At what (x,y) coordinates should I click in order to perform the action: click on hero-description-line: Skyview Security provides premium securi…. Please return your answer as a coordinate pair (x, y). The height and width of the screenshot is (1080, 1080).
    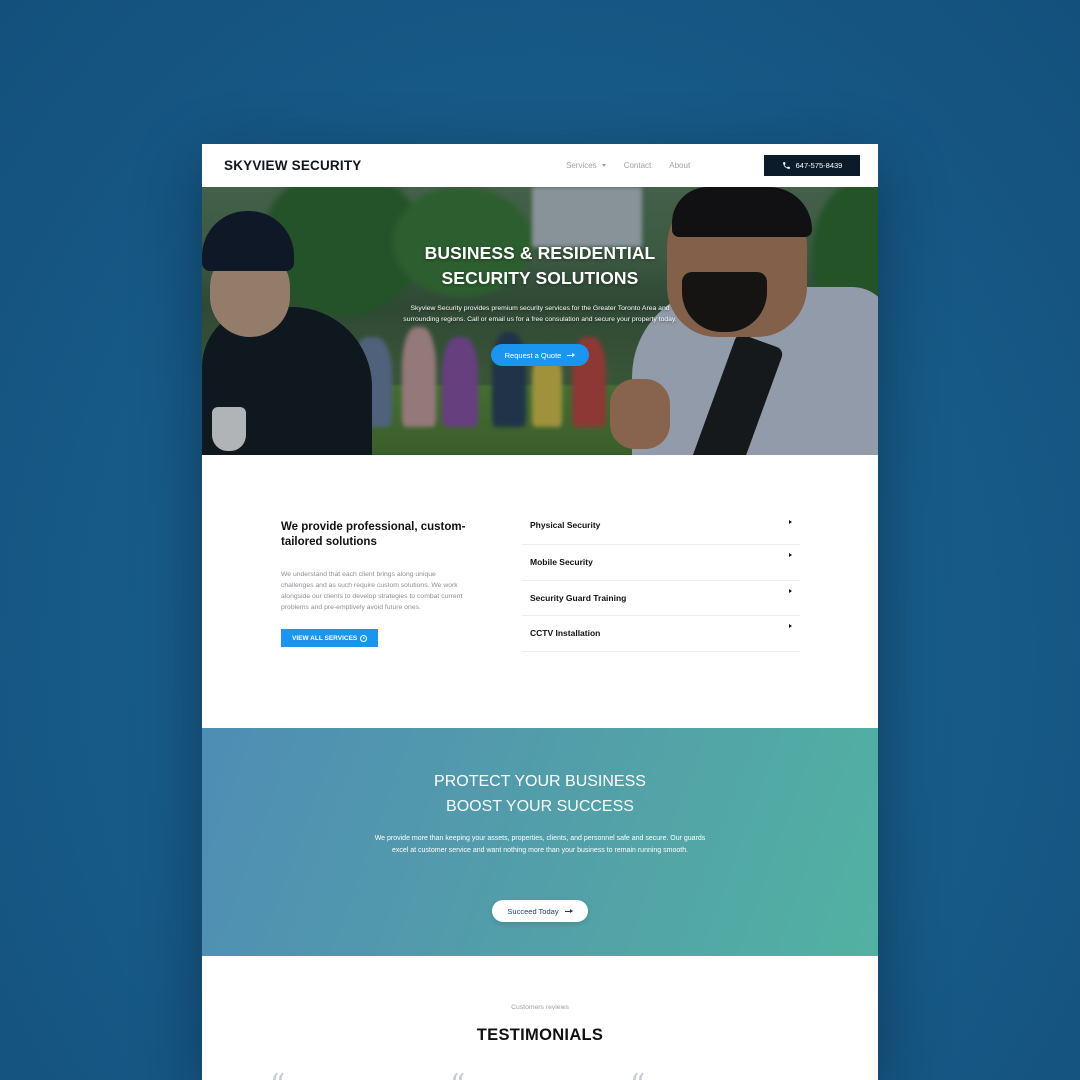
    Looking at the image, I should click on (540, 308).